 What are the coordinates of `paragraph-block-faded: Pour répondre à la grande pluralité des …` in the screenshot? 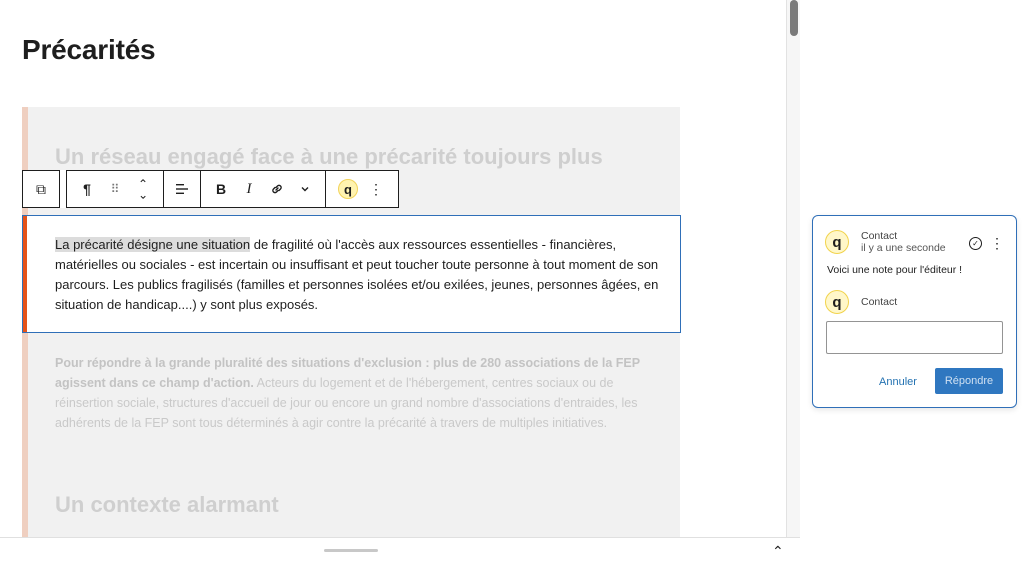 It's located at (360, 393).